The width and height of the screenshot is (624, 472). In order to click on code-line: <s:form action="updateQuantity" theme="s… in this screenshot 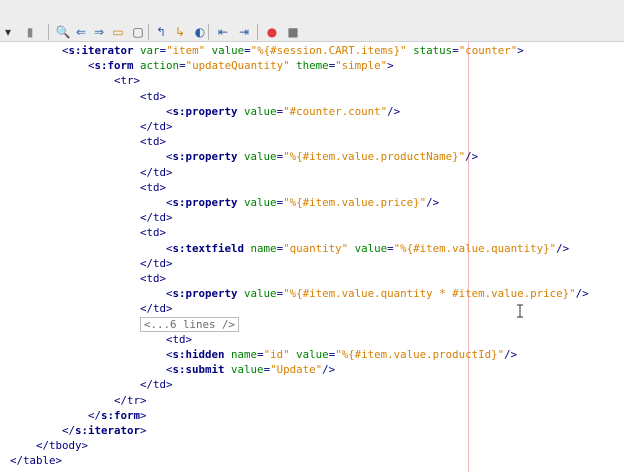, I will do `click(241, 65)`.